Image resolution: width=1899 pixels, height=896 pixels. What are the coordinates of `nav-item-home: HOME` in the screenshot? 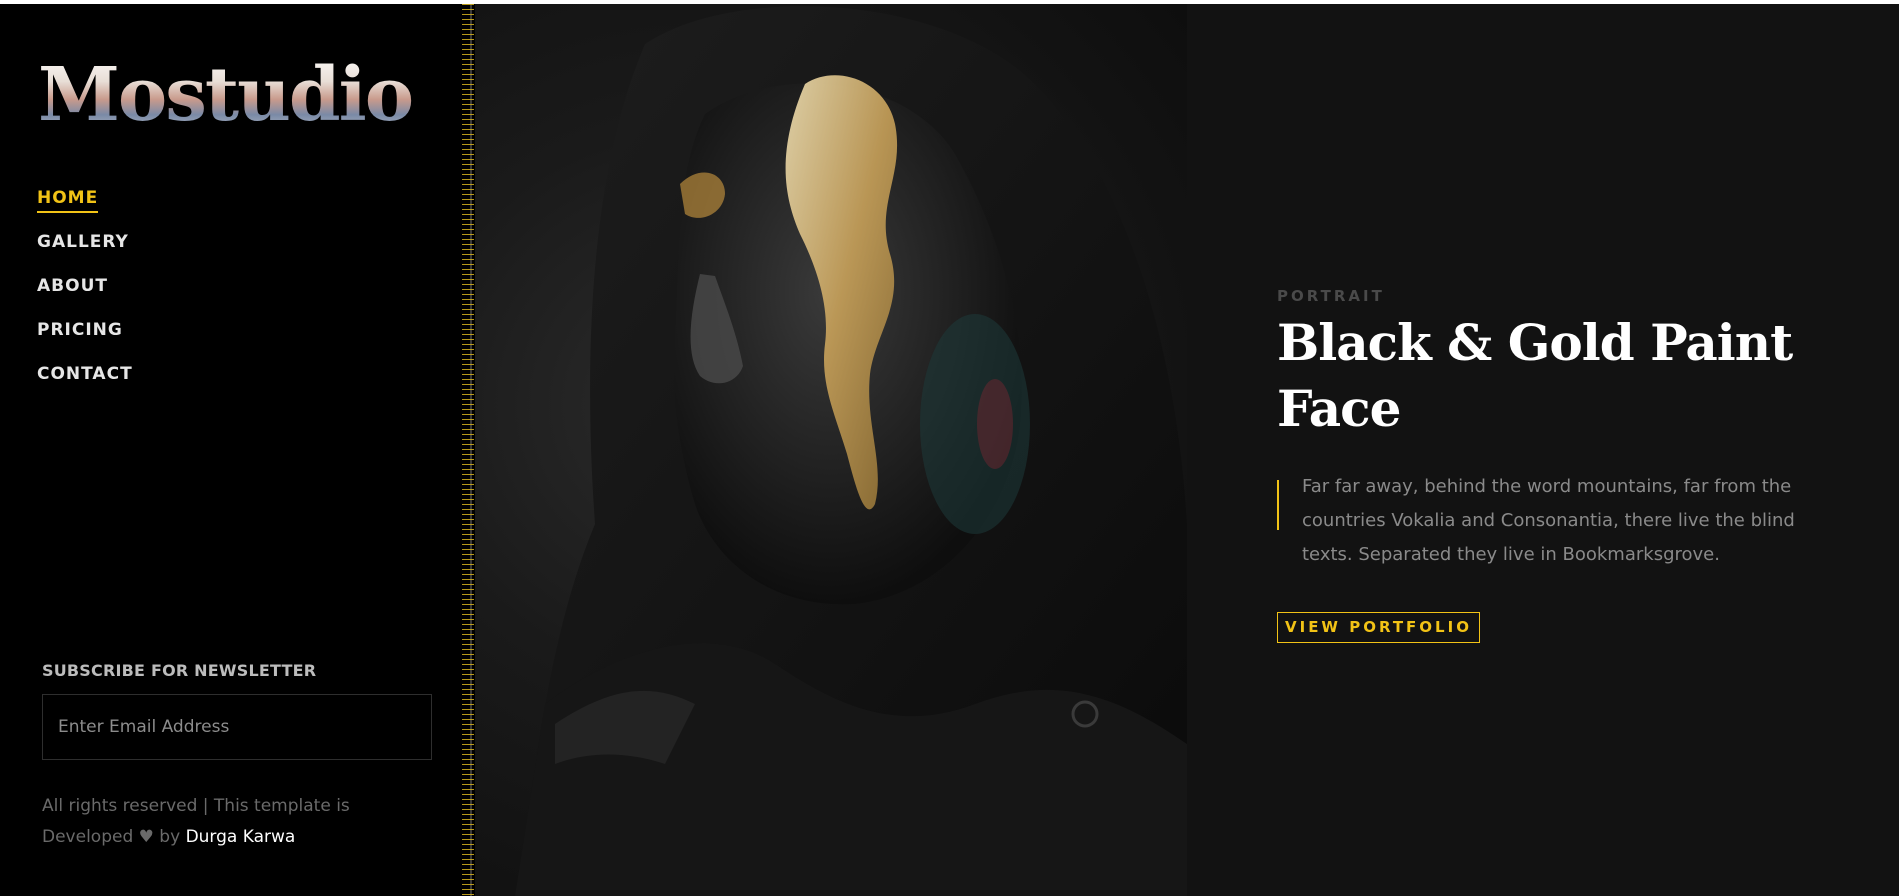 It's located at (85, 210).